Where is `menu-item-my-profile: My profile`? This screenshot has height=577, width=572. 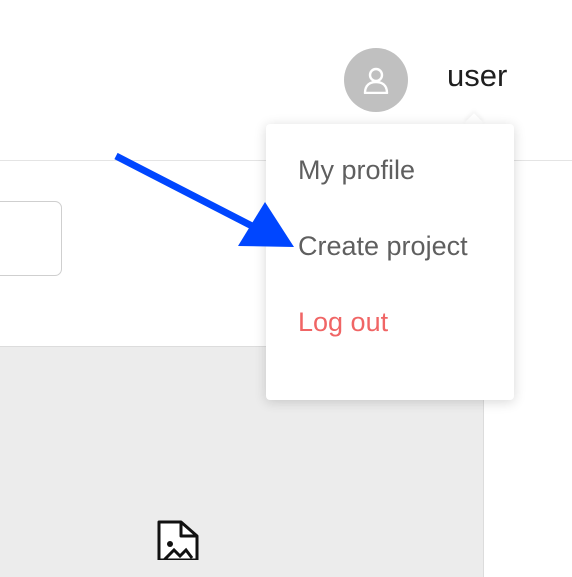 menu-item-my-profile: My profile is located at coordinates (356, 170).